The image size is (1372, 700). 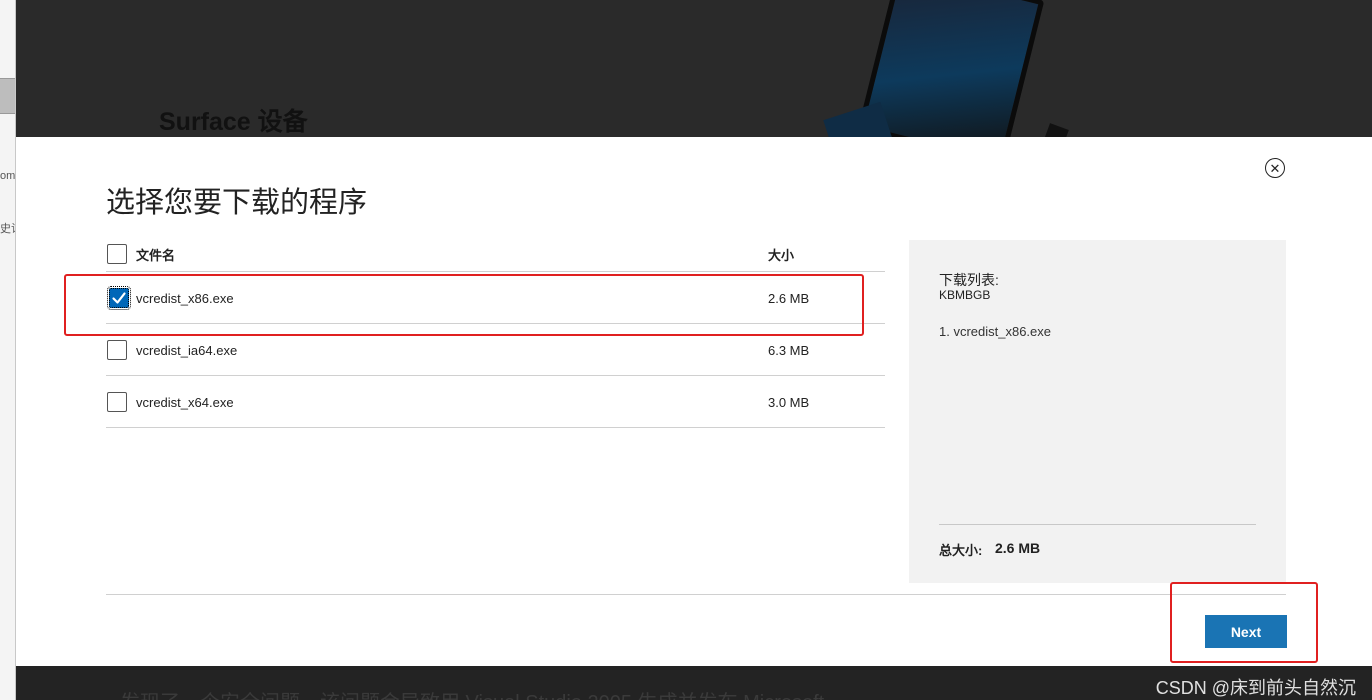 I want to click on browser-left-edge: om 史记, so click(x=8, y=350).